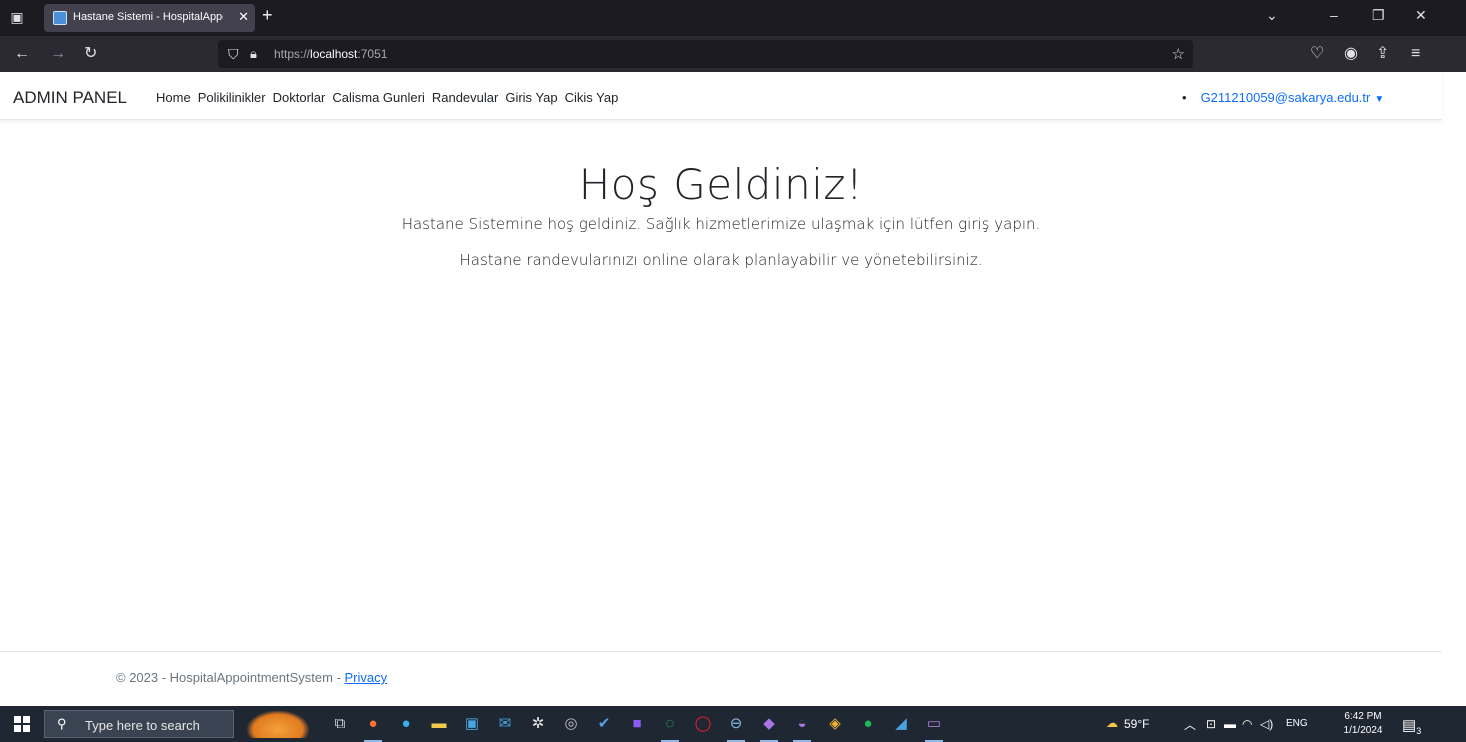 This screenshot has width=1466, height=742. I want to click on device-icon: ⊡, so click(1211, 724).